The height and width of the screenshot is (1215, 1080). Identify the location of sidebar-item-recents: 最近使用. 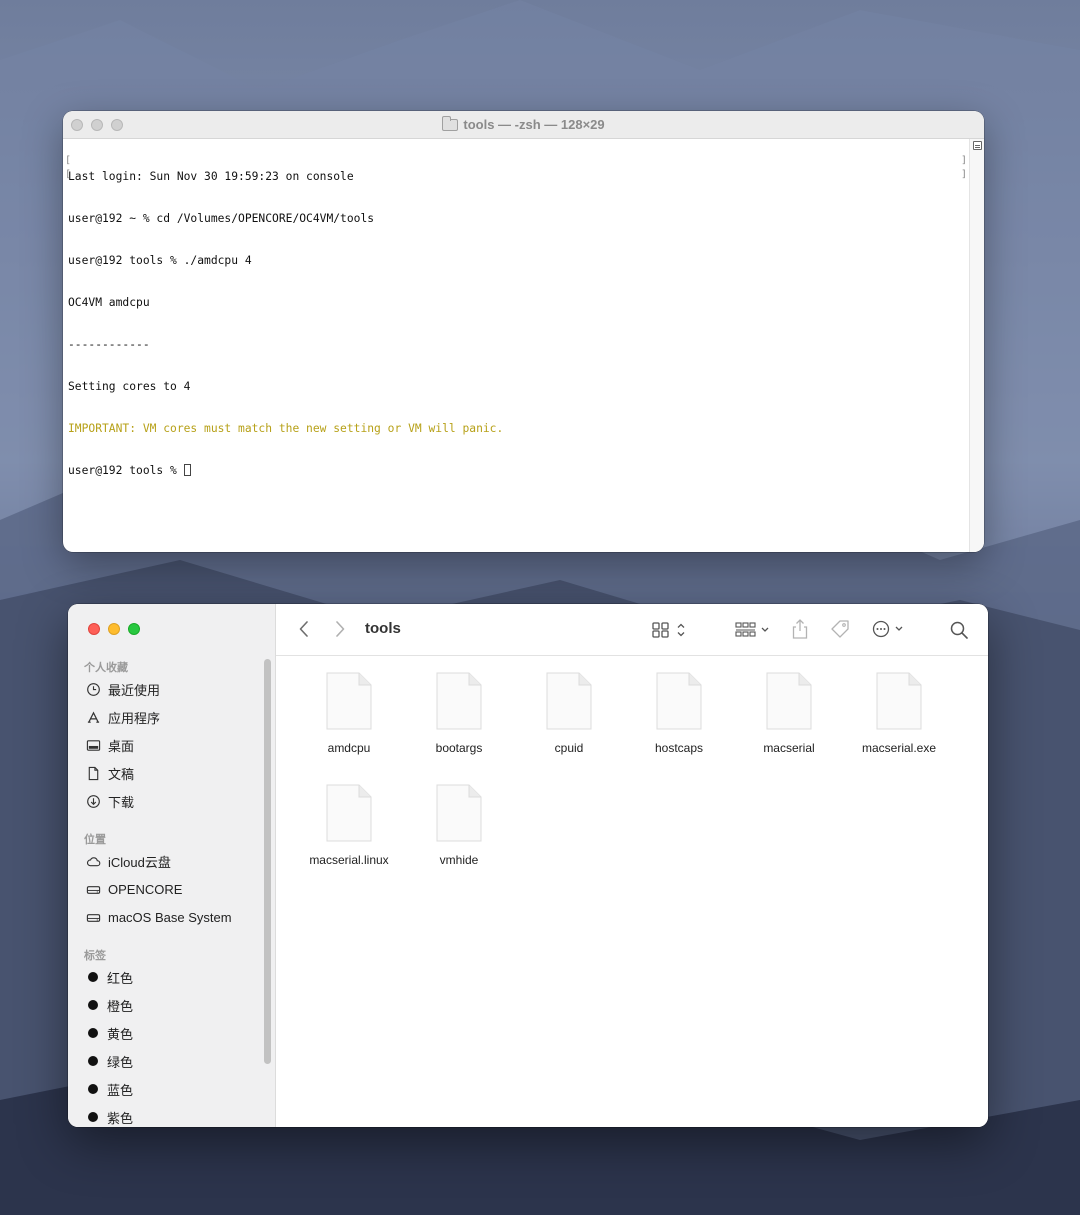
(123, 689).